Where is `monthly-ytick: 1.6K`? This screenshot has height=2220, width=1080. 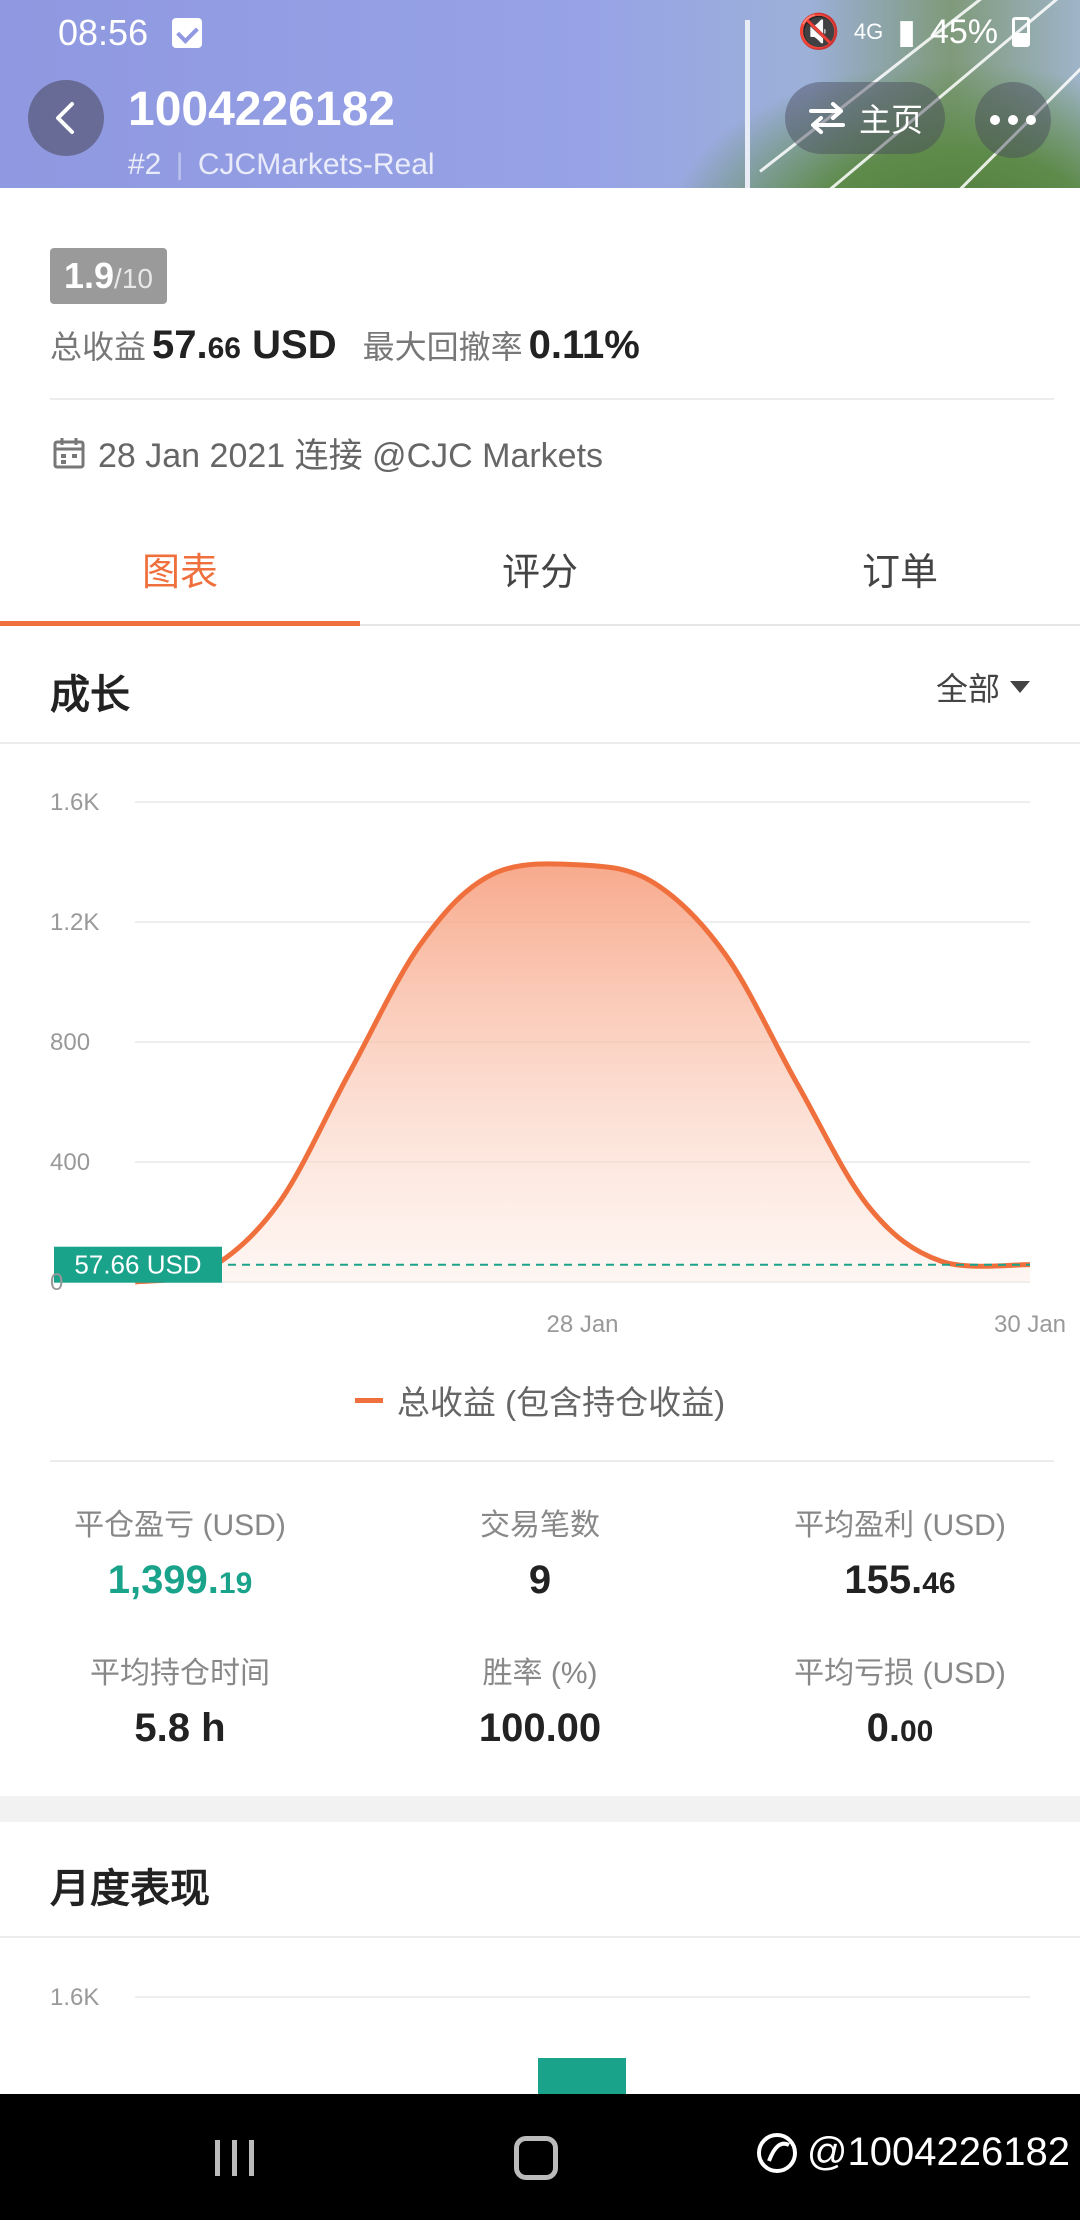 monthly-ytick: 1.6K is located at coordinates (74, 1997).